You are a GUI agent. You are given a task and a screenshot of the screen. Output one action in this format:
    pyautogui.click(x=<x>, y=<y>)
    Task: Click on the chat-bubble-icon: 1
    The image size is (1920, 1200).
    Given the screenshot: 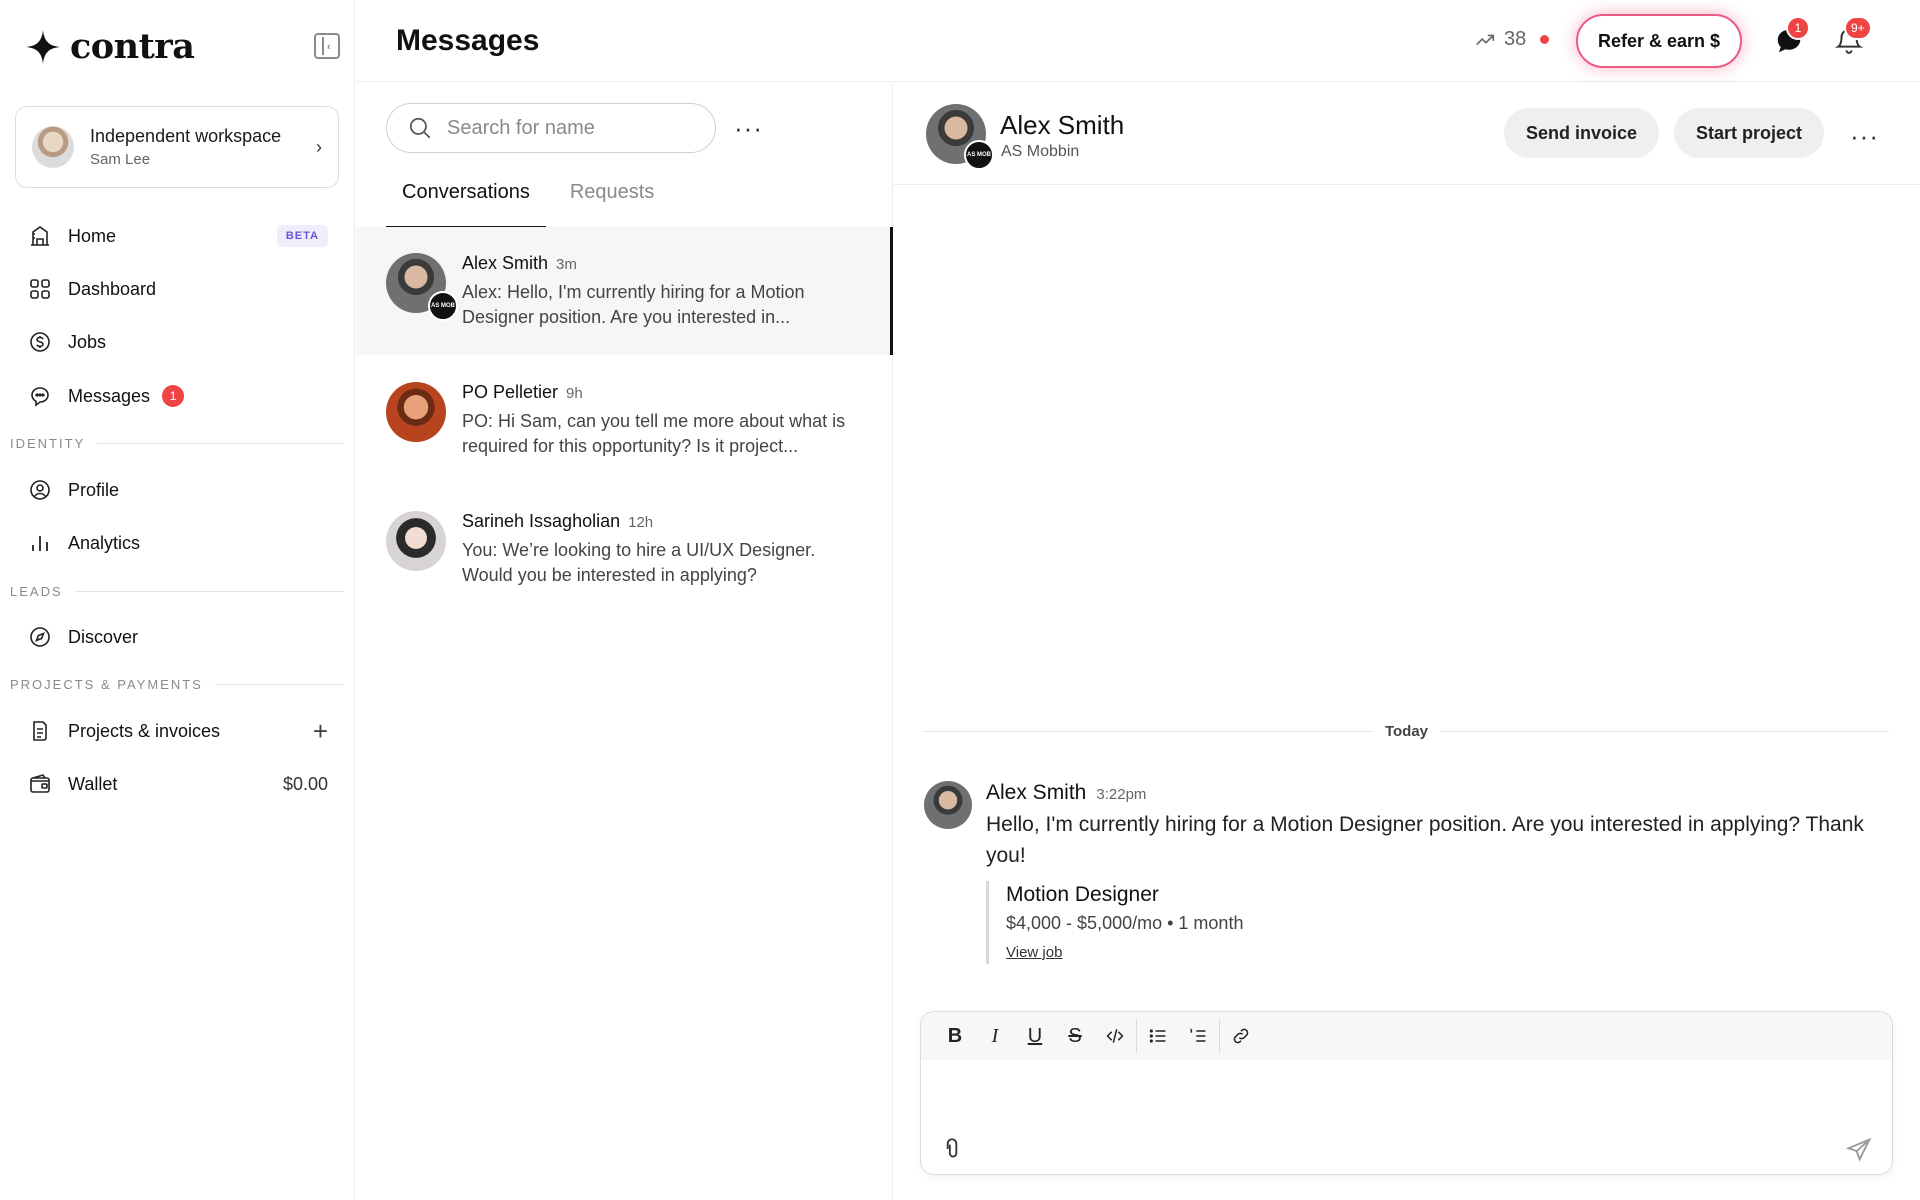 What is the action you would take?
    pyautogui.click(x=1792, y=36)
    